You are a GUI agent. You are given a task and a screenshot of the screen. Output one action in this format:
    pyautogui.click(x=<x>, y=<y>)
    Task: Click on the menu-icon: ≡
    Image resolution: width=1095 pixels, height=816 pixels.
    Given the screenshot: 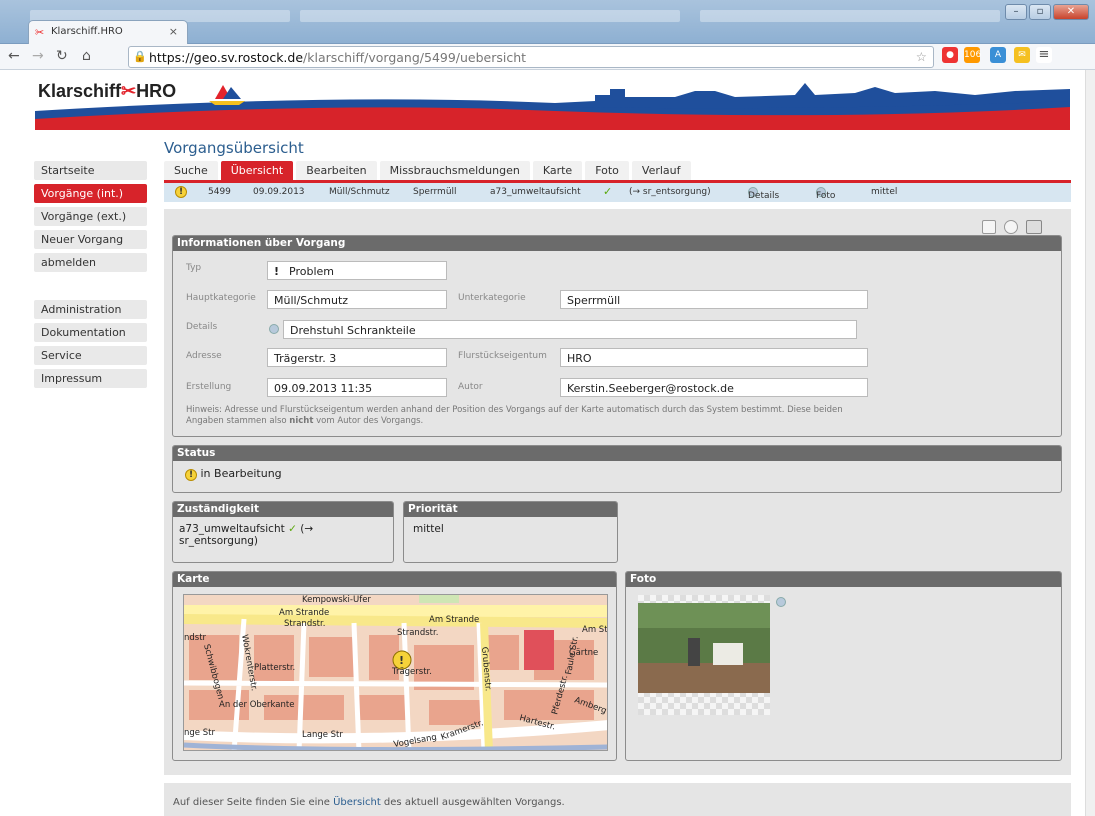 What is the action you would take?
    pyautogui.click(x=1044, y=55)
    